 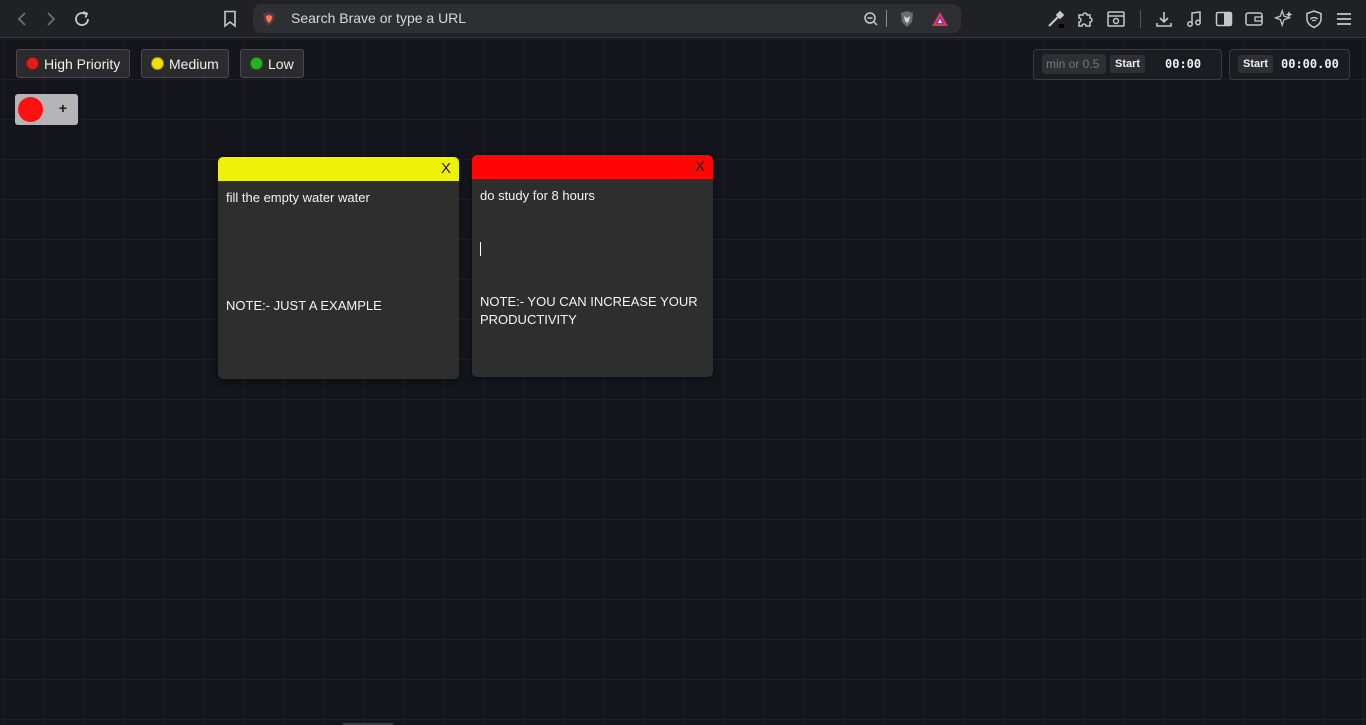 What do you see at coordinates (1116, 19) in the screenshot?
I see `screenshot-icon` at bounding box center [1116, 19].